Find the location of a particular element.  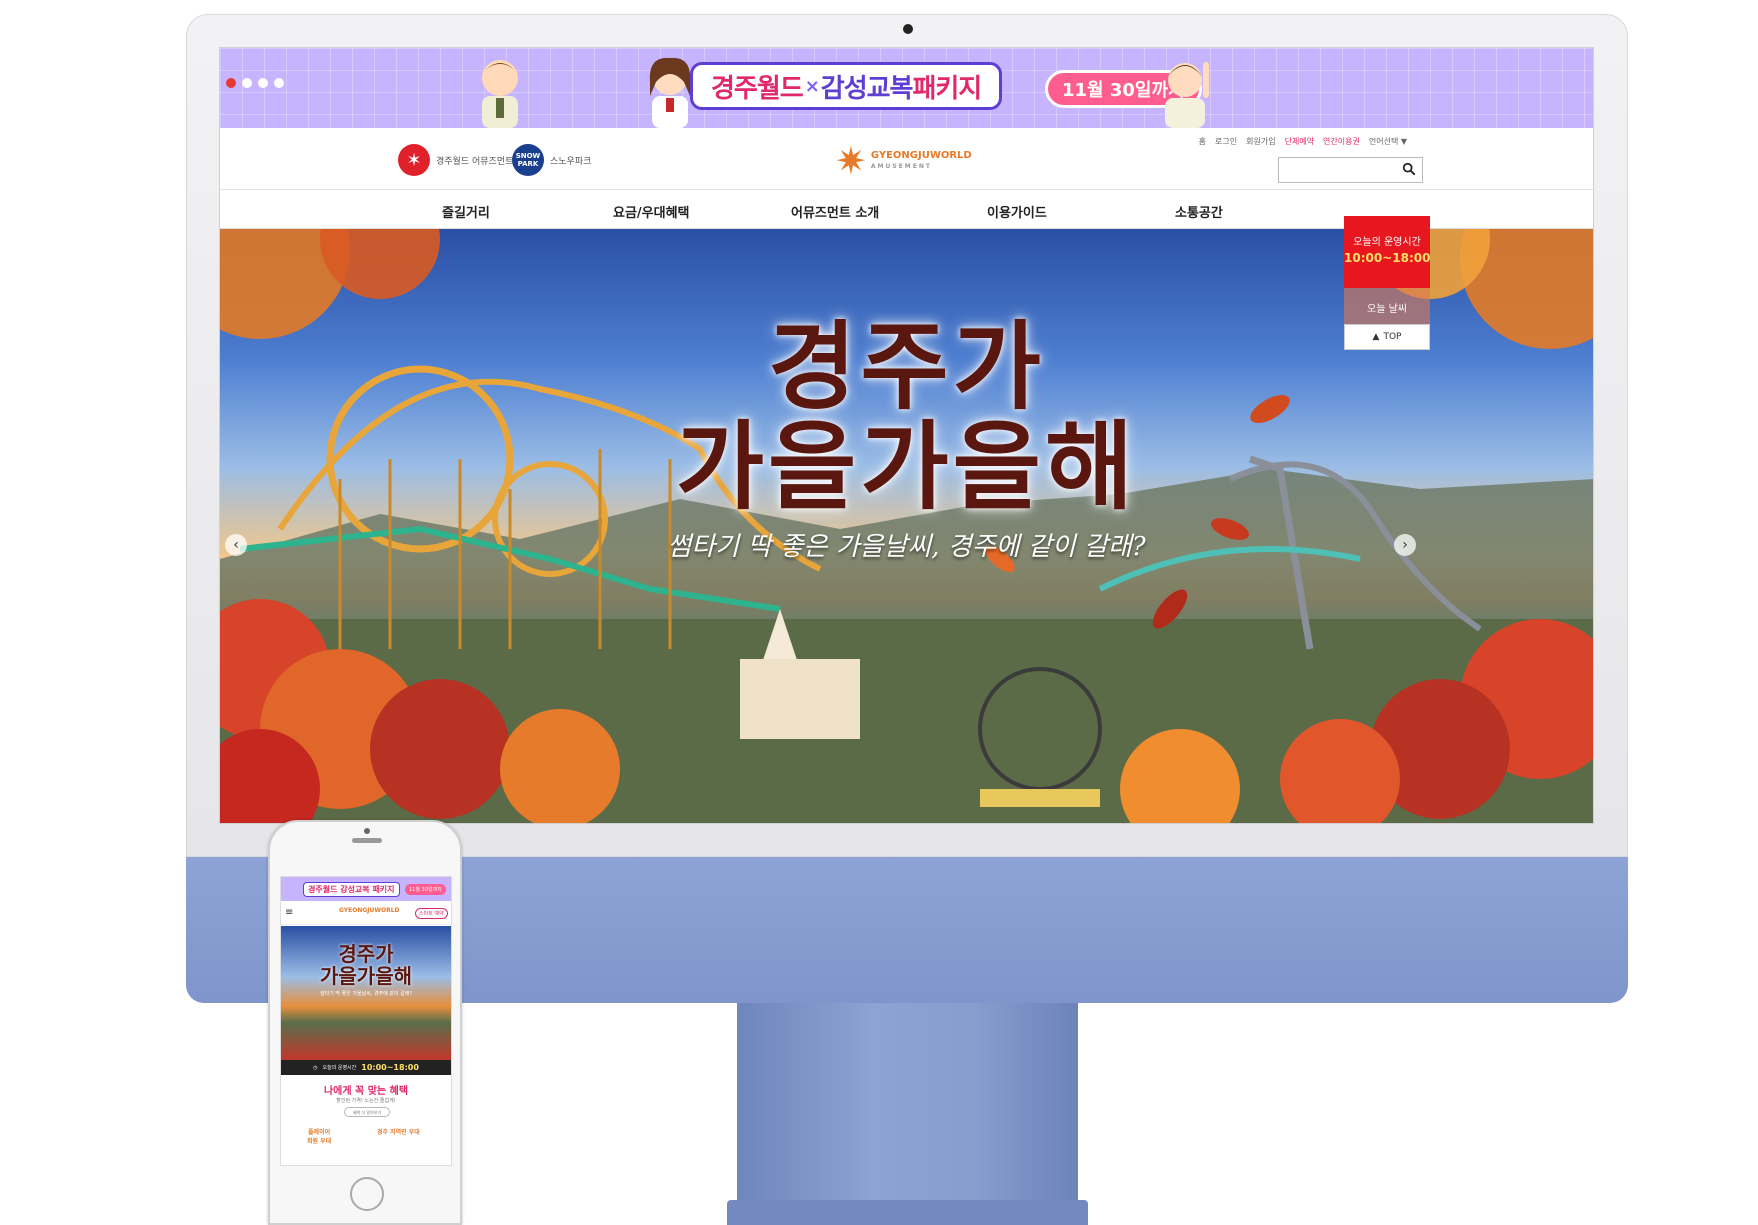

util-group-link: 단체예약 is located at coordinates (1299, 141).